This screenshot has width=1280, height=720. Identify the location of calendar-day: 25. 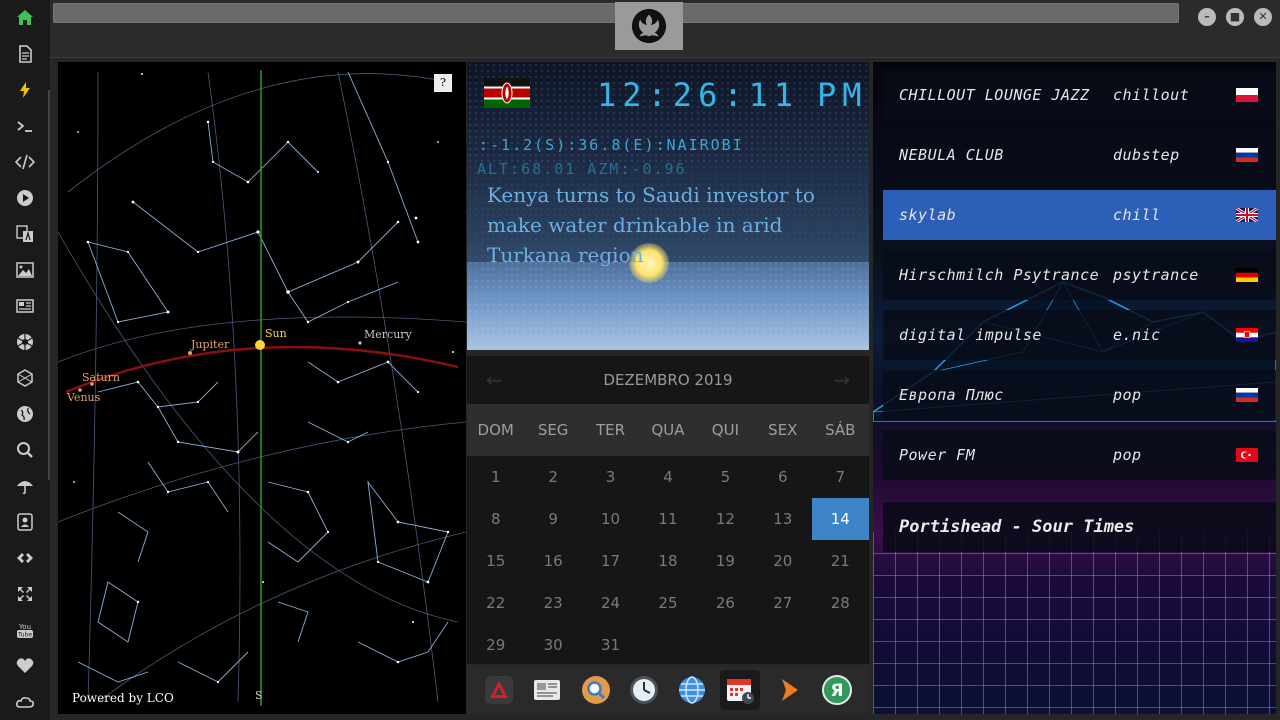
(667, 603).